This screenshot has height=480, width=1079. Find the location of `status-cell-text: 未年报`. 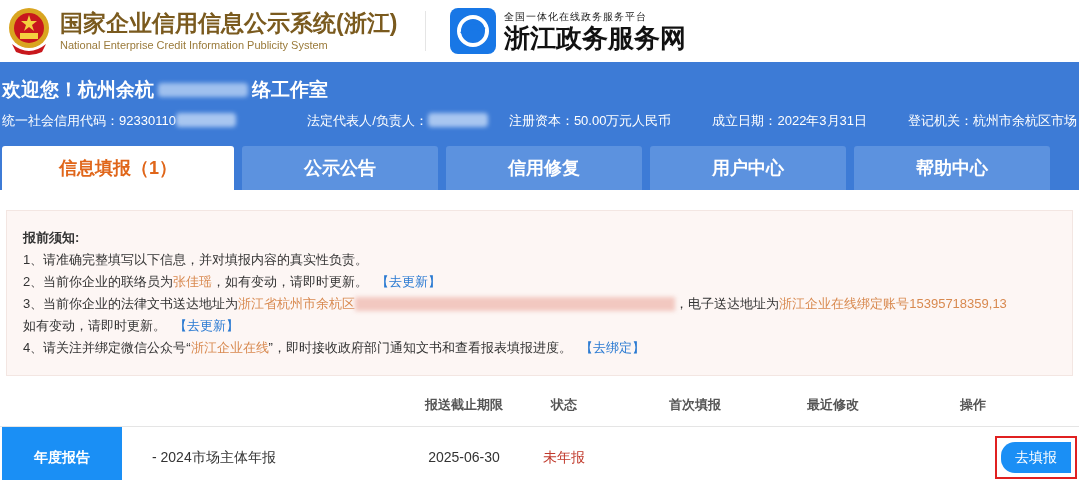

status-cell-text: 未年报 is located at coordinates (564, 457).